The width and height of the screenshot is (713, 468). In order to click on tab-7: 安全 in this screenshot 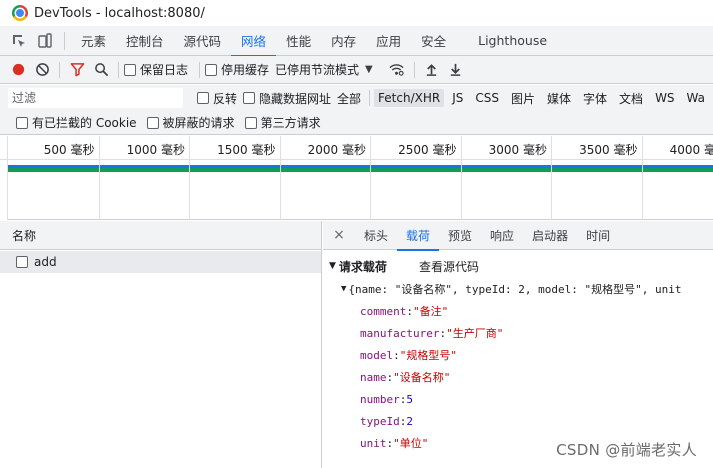, I will do `click(433, 41)`.